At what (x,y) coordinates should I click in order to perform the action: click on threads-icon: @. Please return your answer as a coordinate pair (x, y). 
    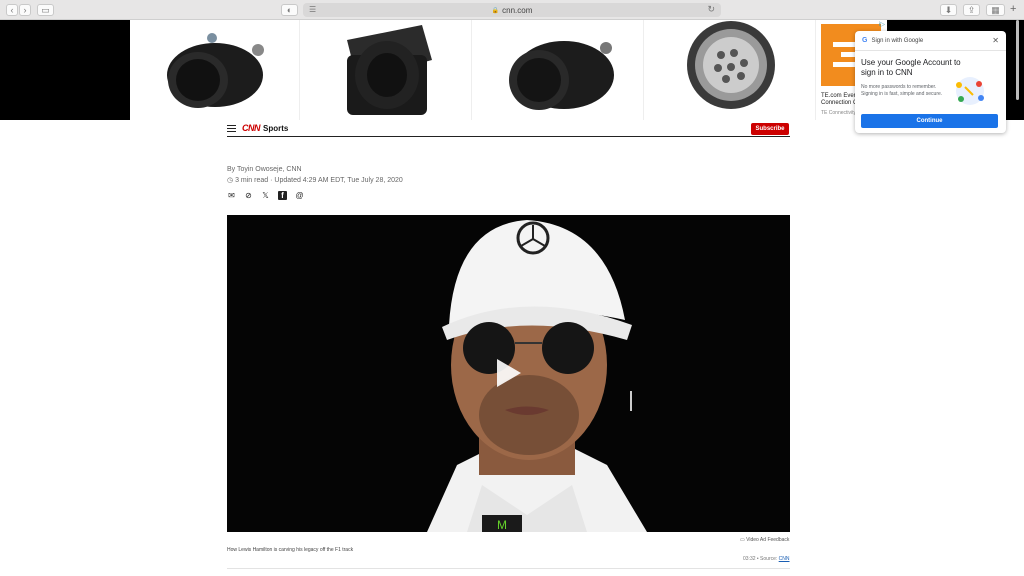
    Looking at the image, I should click on (299, 195).